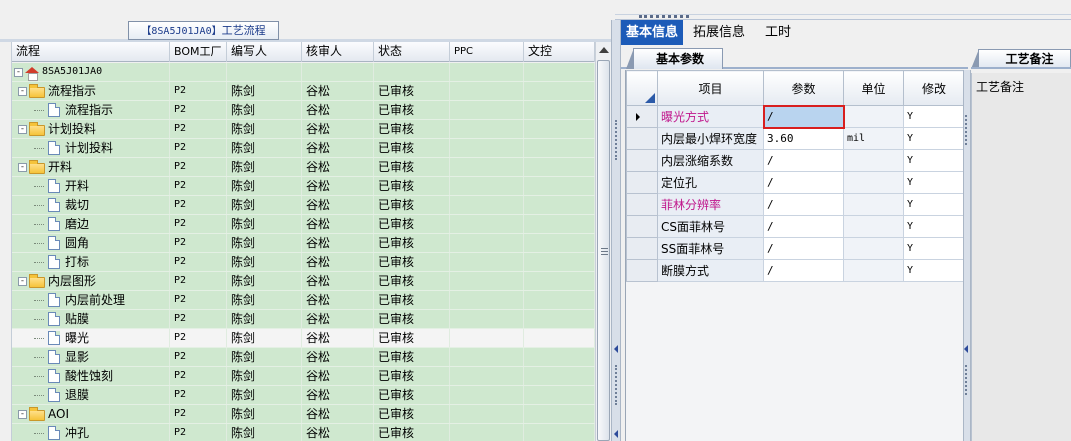  What do you see at coordinates (91, 262) in the screenshot?
I see `tree-node: 打标` at bounding box center [91, 262].